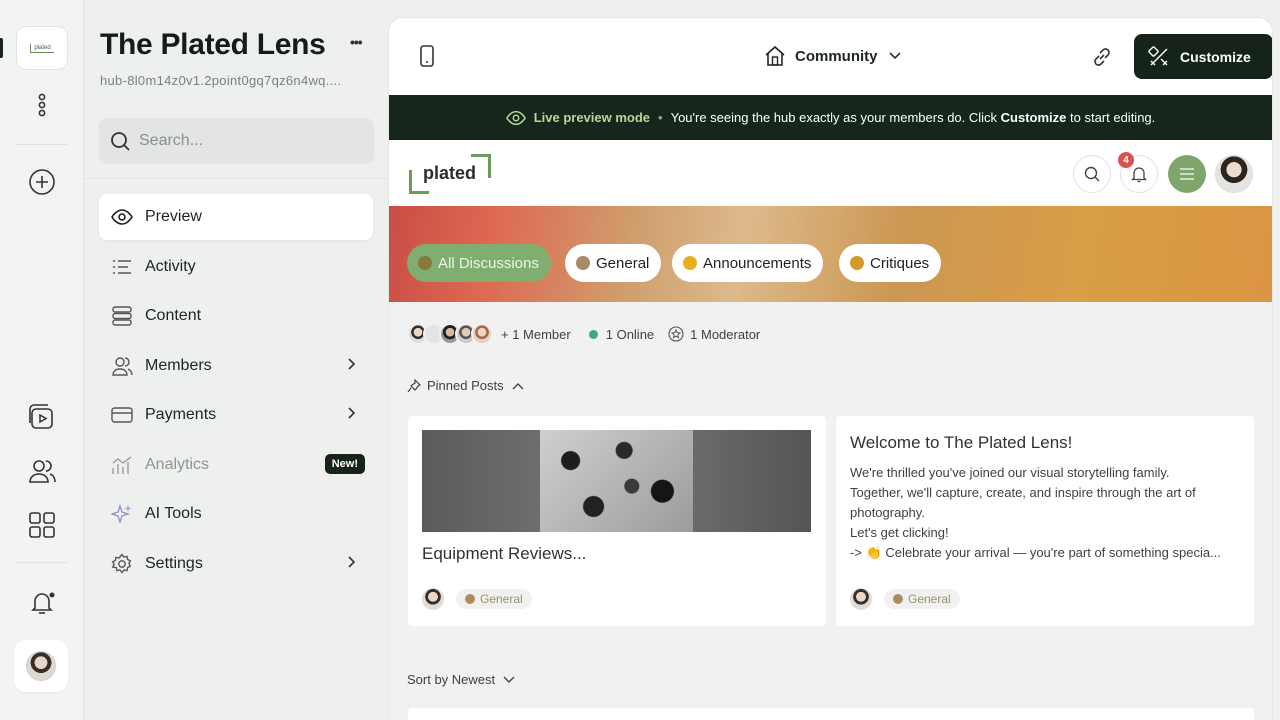 The image size is (1280, 720). What do you see at coordinates (344, 464) in the screenshot?
I see `new-badge: New!` at bounding box center [344, 464].